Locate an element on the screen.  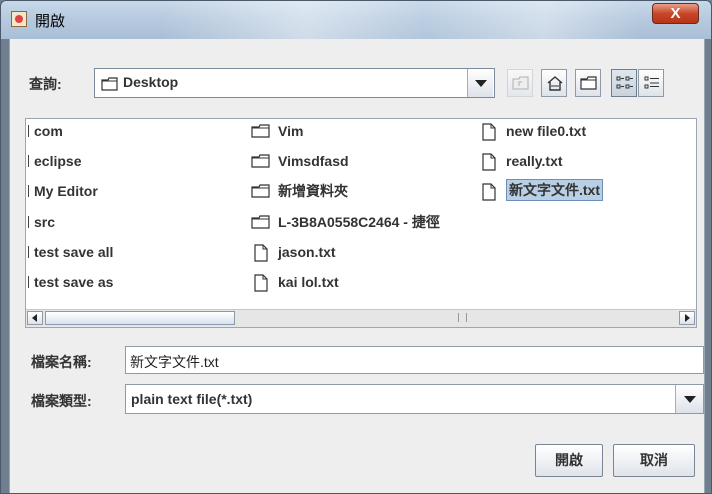
new-folder-button is located at coordinates (588, 83).